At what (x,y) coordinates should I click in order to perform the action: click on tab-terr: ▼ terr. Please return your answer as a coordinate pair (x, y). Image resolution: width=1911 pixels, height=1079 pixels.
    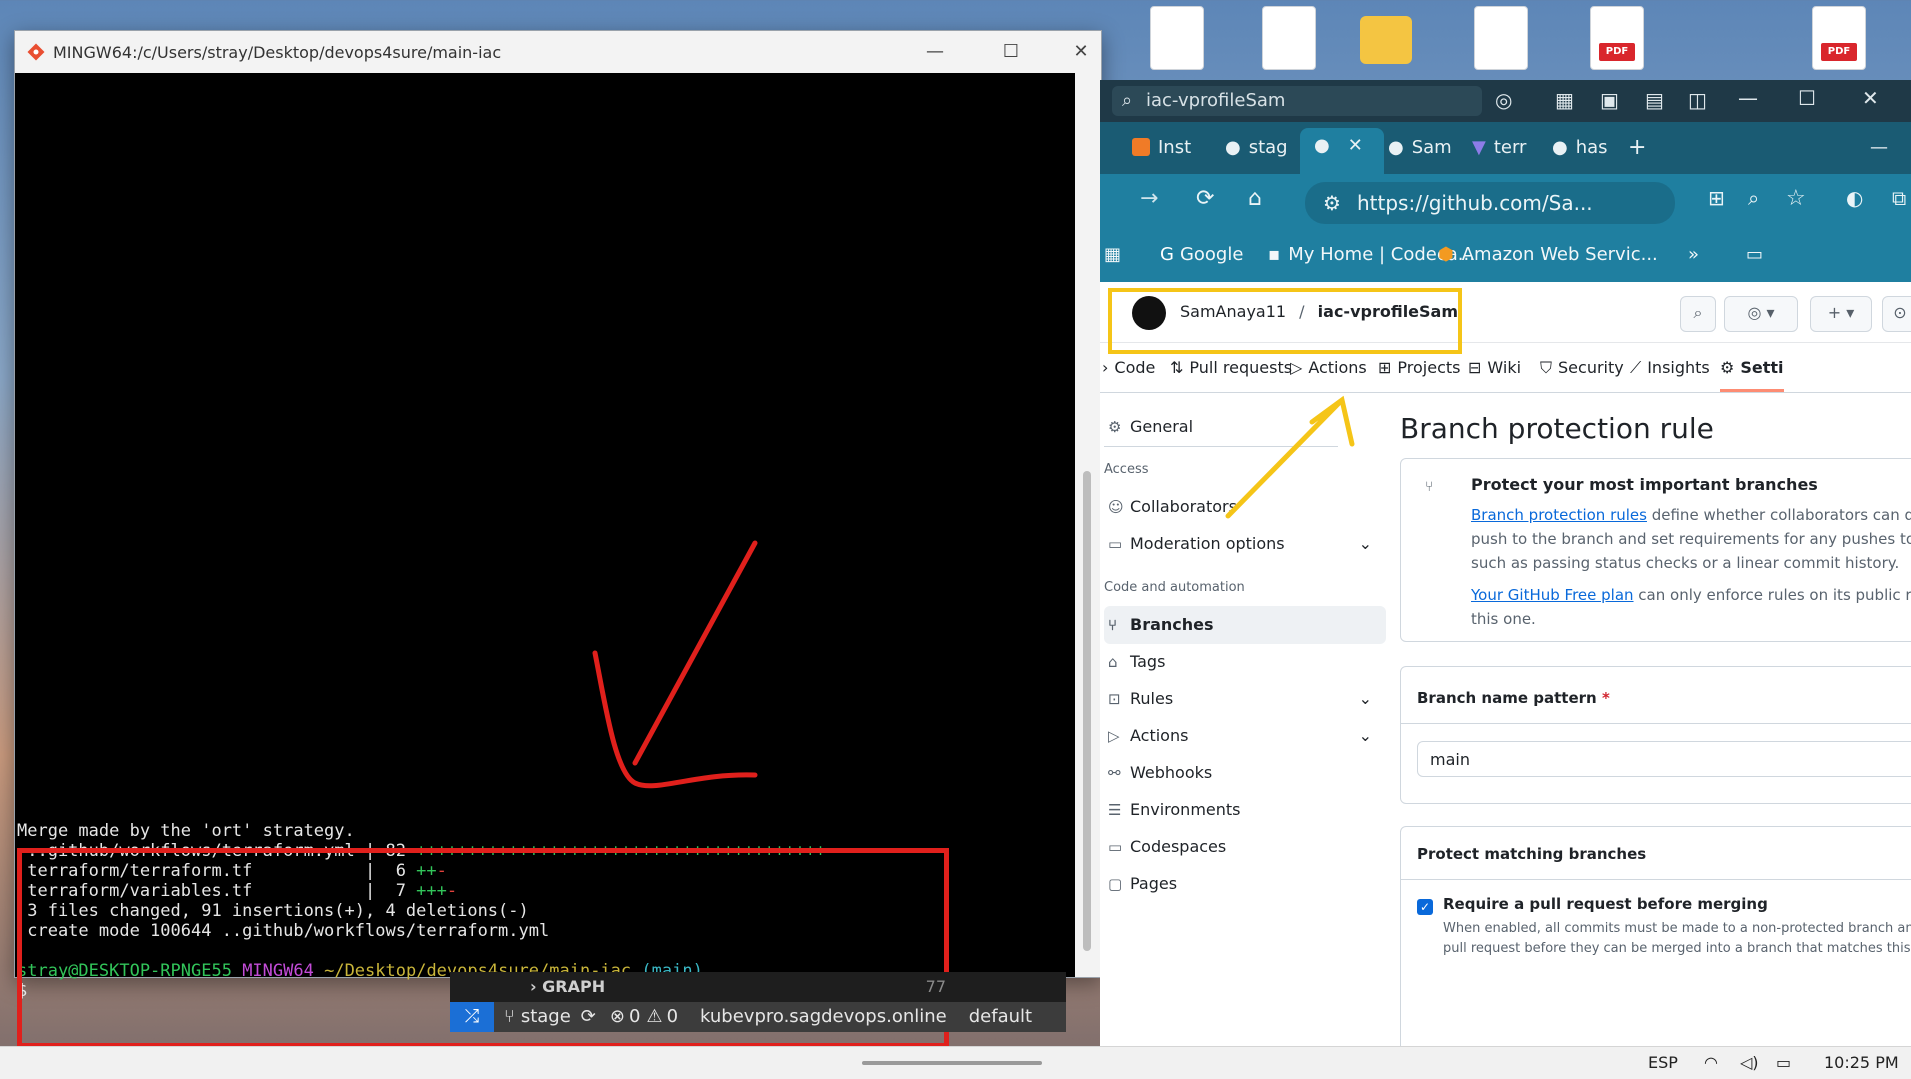
    Looking at the image, I should click on (1499, 148).